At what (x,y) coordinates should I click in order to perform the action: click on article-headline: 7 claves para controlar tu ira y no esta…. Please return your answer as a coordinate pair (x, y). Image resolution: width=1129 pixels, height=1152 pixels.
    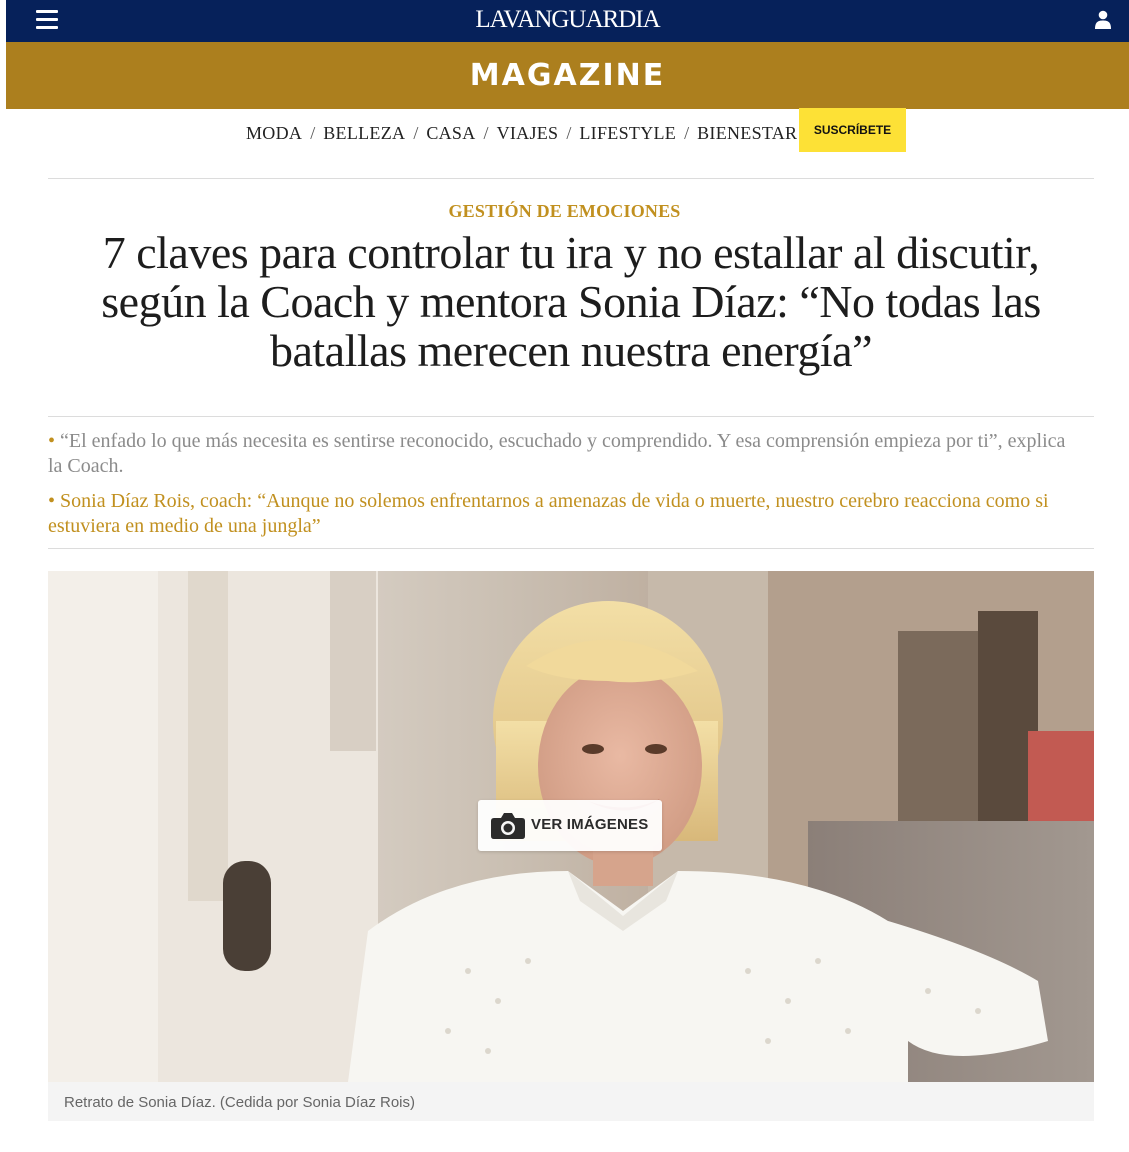
    Looking at the image, I should click on (571, 301).